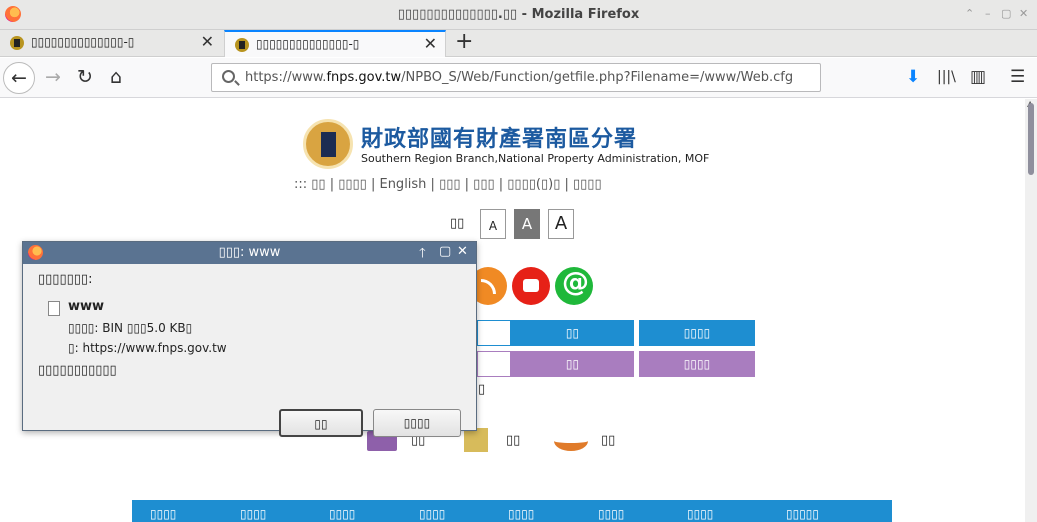 The height and width of the screenshot is (522, 1037). What do you see at coordinates (513, 440) in the screenshot?
I see `quick-link-label-2: ▯▯` at bounding box center [513, 440].